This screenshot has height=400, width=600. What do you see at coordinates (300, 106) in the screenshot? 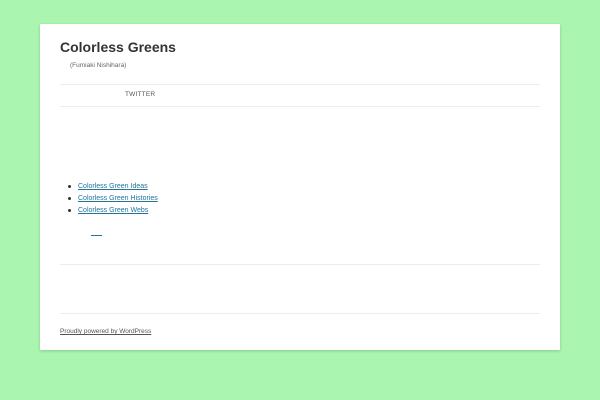
I see `nav-divider` at bounding box center [300, 106].